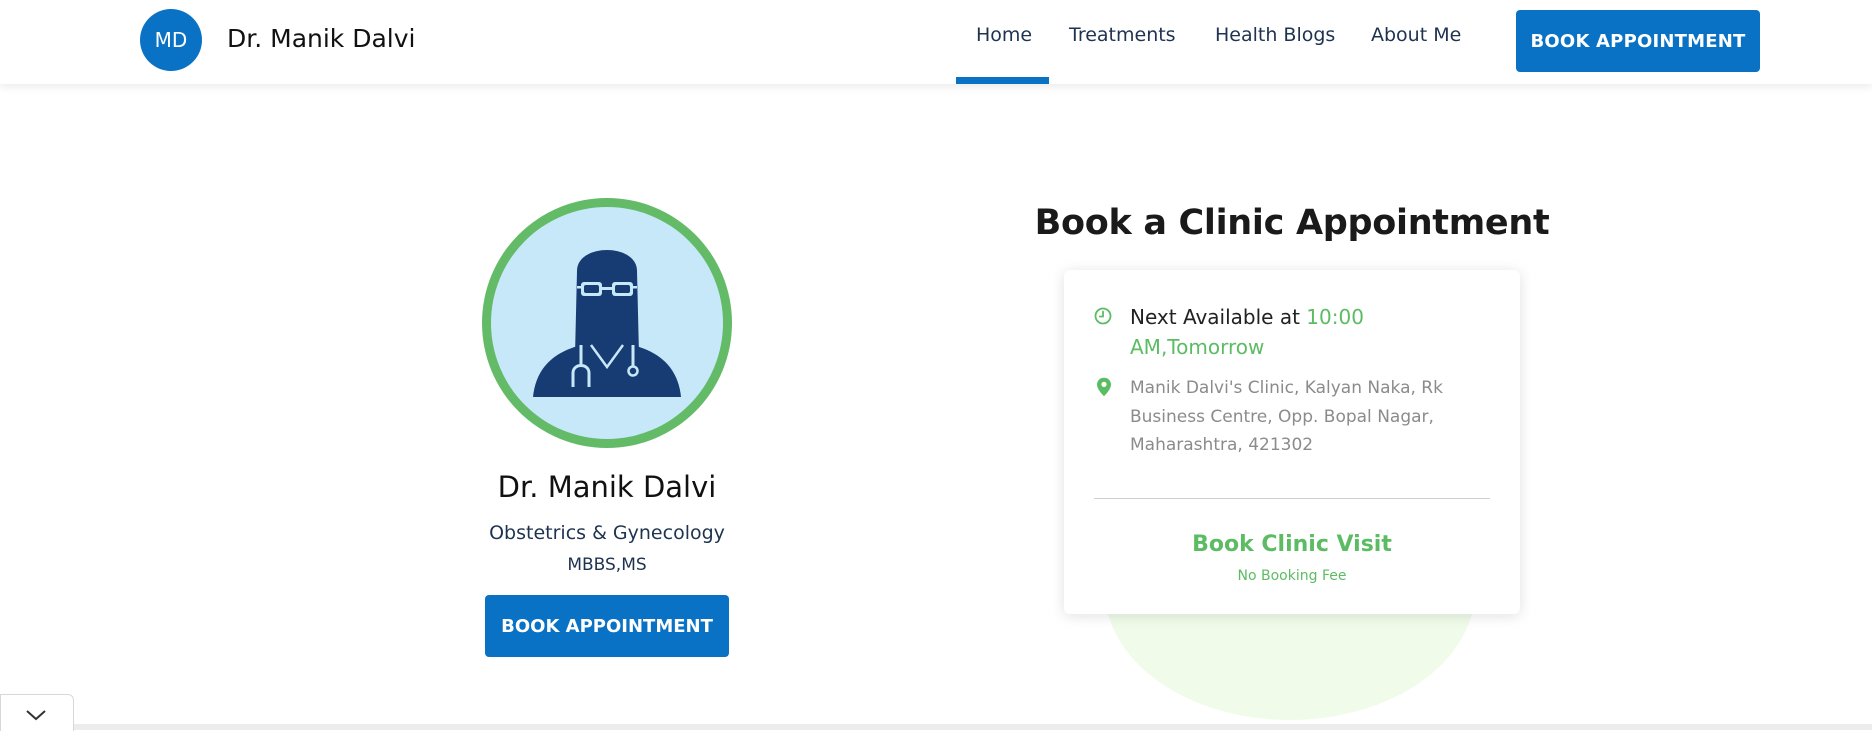 This screenshot has width=1872, height=731. I want to click on doctor-specialty: Obstetrics & Gynecology, so click(607, 533).